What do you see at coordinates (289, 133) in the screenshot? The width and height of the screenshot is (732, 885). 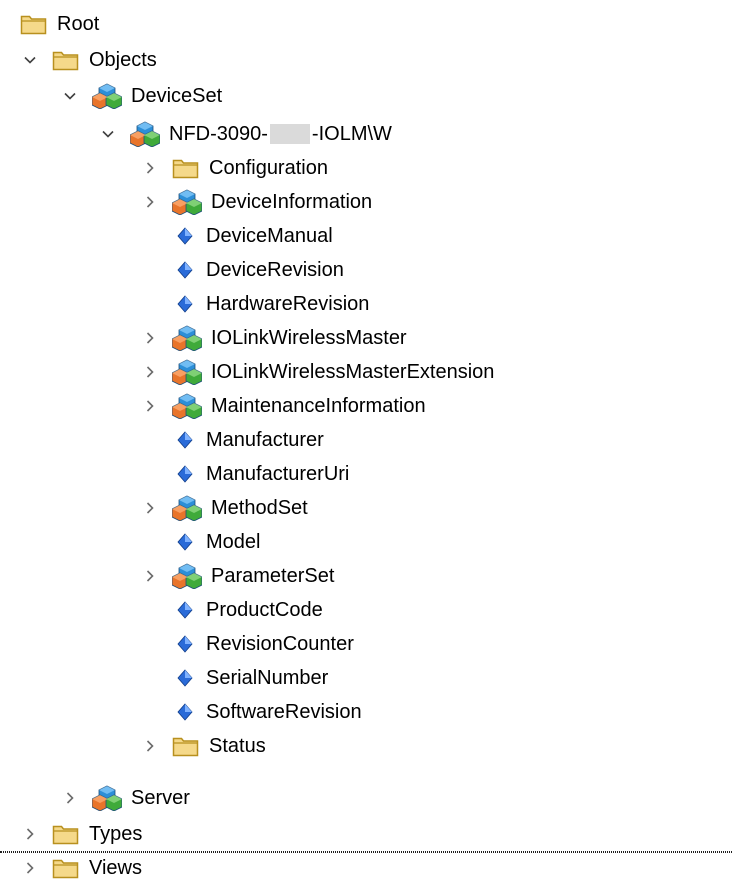 I see `redacted-region` at bounding box center [289, 133].